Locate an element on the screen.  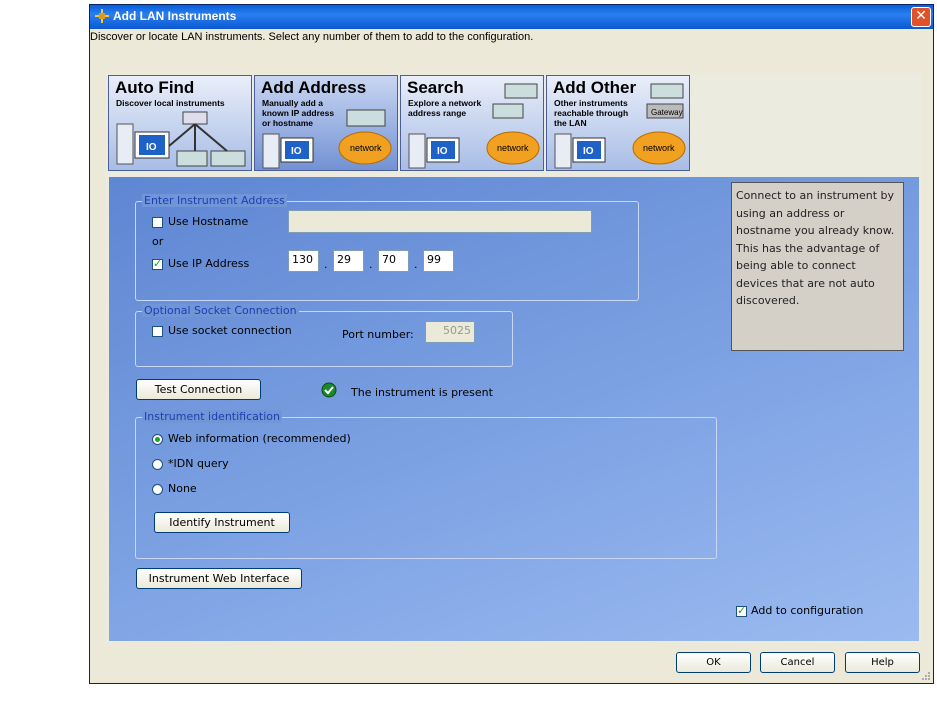
cancel-button: Cancel is located at coordinates (797, 662).